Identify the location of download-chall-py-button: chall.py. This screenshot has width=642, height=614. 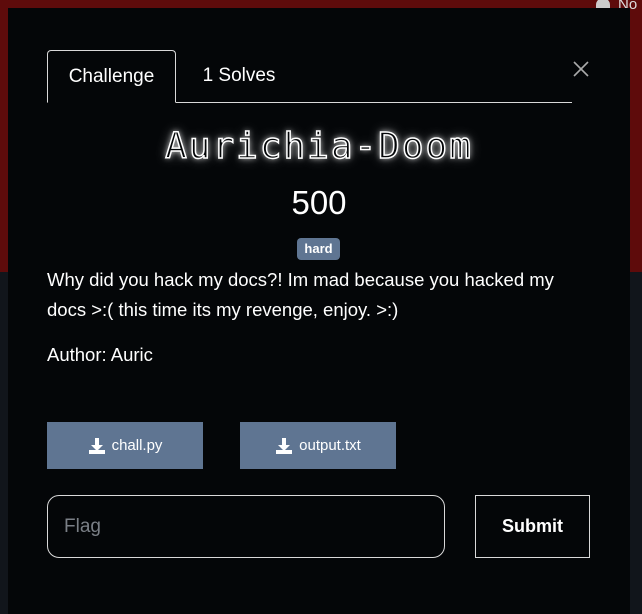
(125, 445).